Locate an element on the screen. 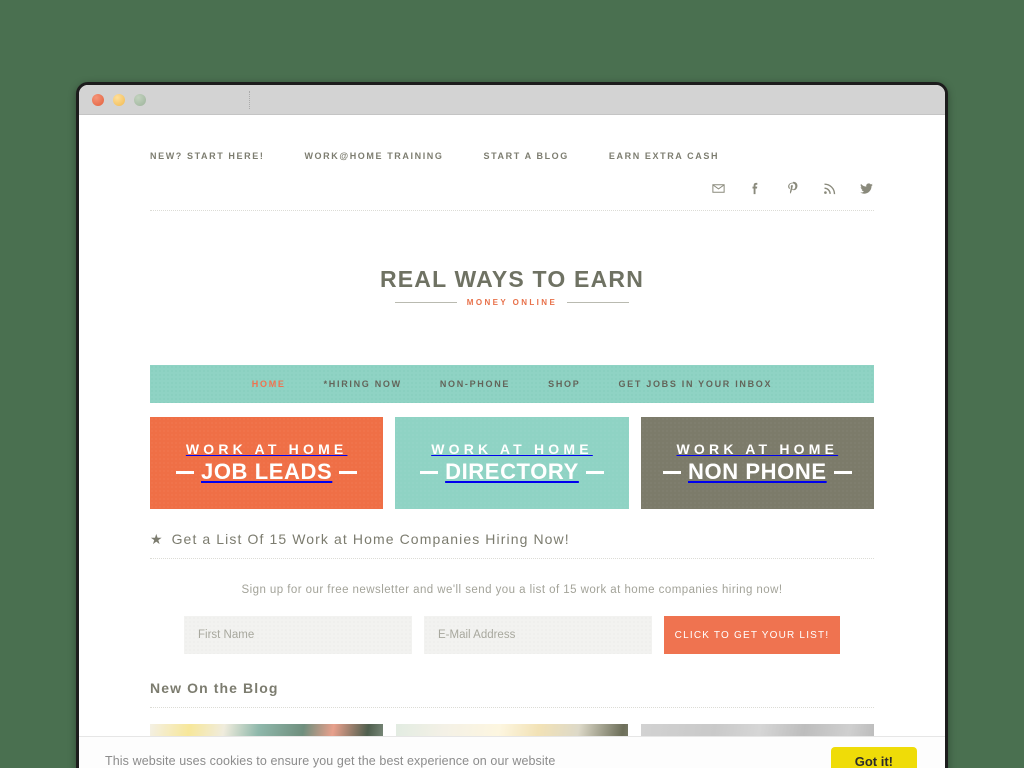 The image size is (1024, 768). banner-job-leads-top: WORK AT HOME is located at coordinates (266, 449).